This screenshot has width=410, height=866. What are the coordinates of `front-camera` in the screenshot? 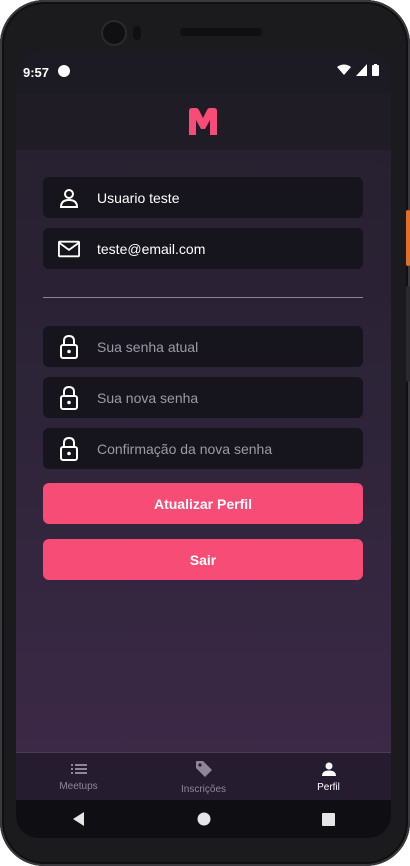 It's located at (114, 33).